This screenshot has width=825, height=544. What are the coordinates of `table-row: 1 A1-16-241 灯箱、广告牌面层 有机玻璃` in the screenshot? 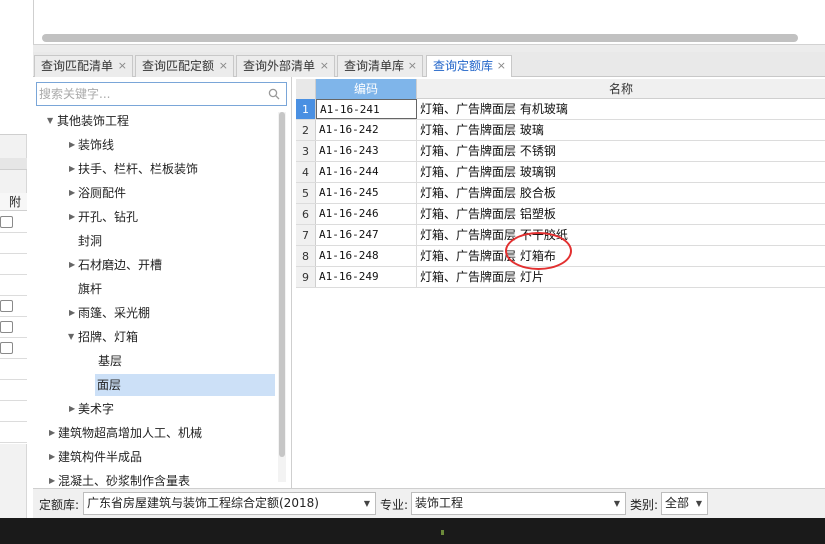 It's located at (560, 109).